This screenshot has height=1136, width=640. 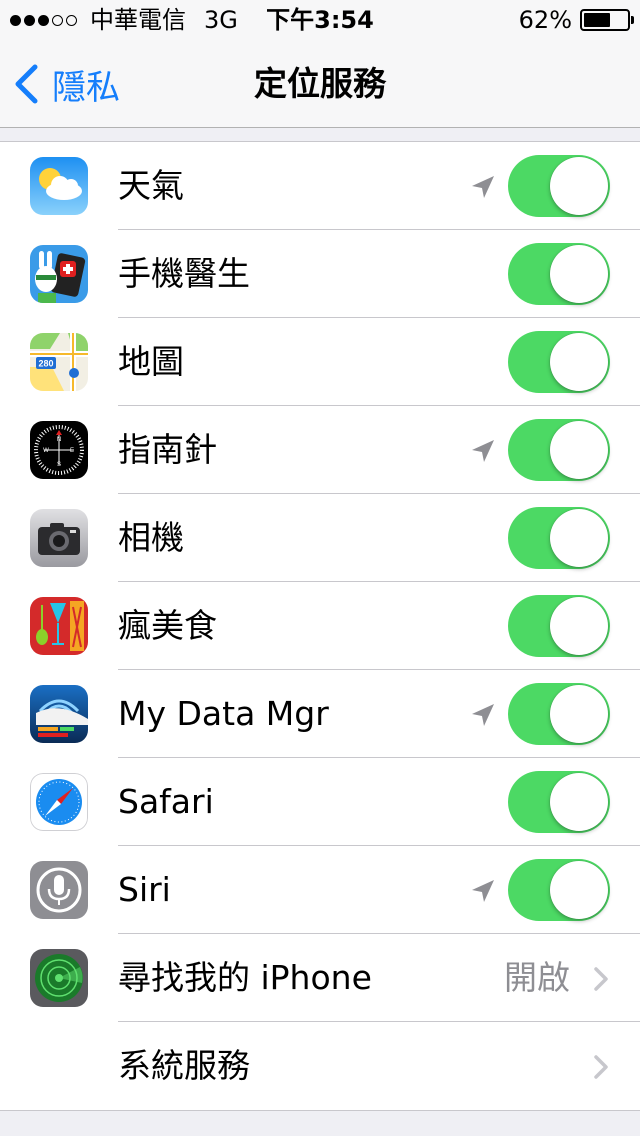 I want to click on app-label: 手機醫生, so click(x=184, y=273).